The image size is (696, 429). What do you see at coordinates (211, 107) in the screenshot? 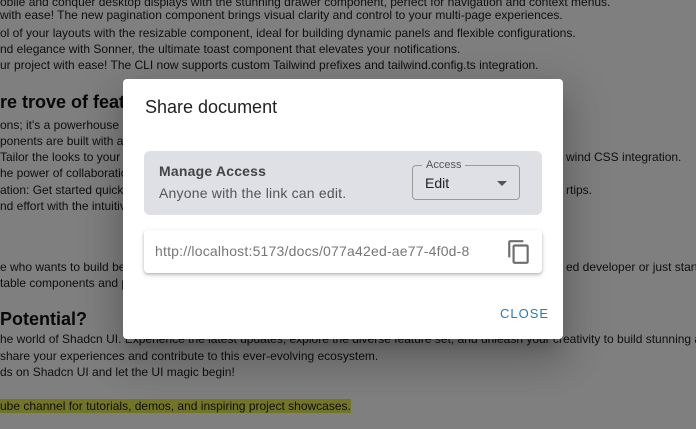
I see `dialog-title: Share document` at bounding box center [211, 107].